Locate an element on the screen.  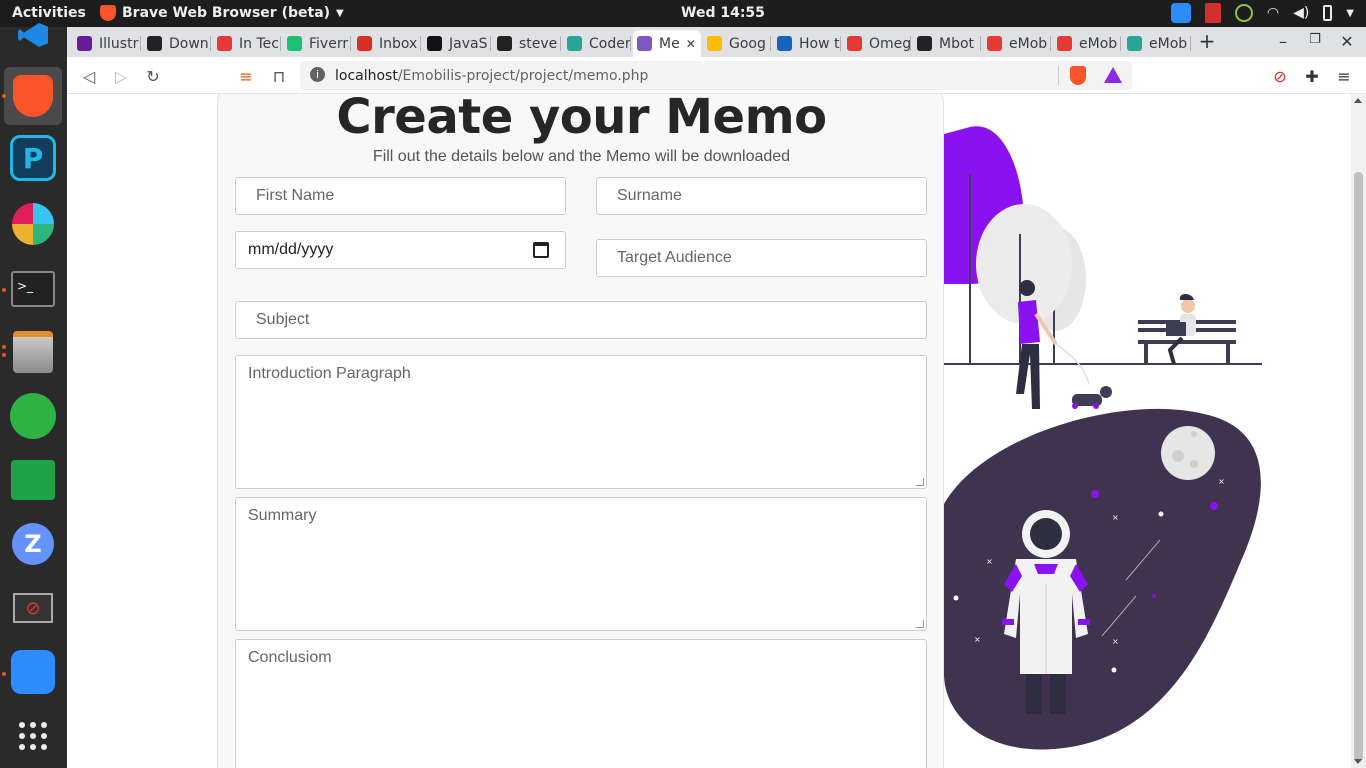
system-menu-chevron-icon: ▼ is located at coordinates (1350, 13).